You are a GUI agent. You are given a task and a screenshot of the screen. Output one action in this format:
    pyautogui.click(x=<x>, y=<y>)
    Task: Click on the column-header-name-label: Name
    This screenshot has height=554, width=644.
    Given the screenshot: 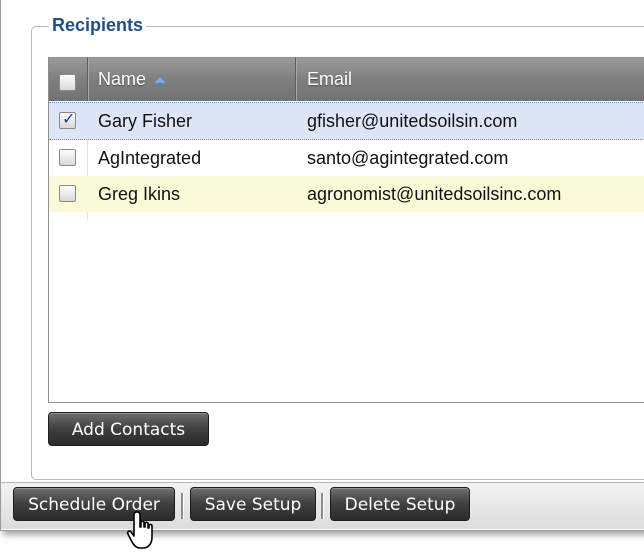 What is the action you would take?
    pyautogui.click(x=122, y=79)
    